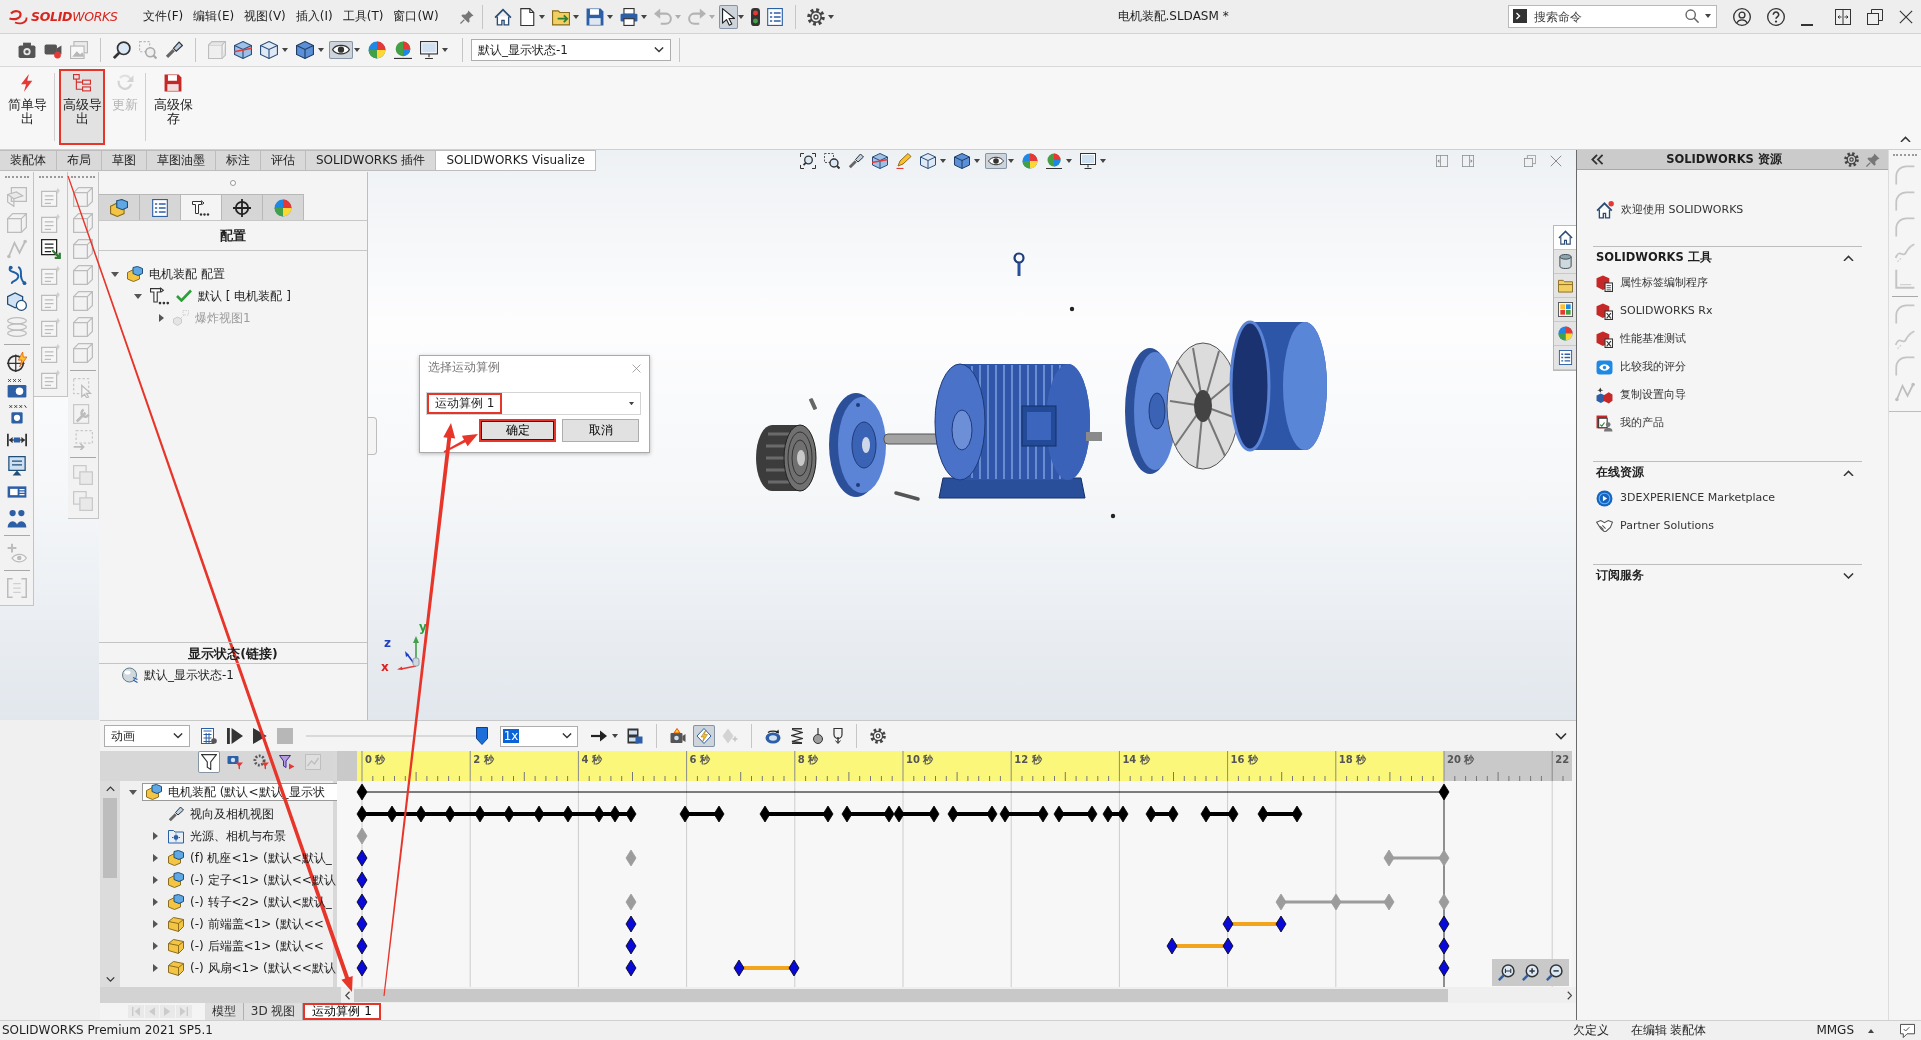  I want to click on menu-item: 插入(I), so click(314, 16).